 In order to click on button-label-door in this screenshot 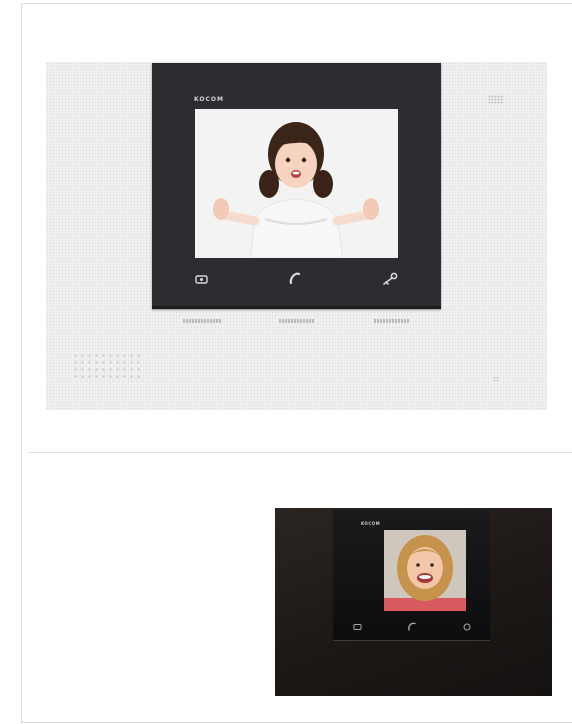, I will do `click(392, 321)`.